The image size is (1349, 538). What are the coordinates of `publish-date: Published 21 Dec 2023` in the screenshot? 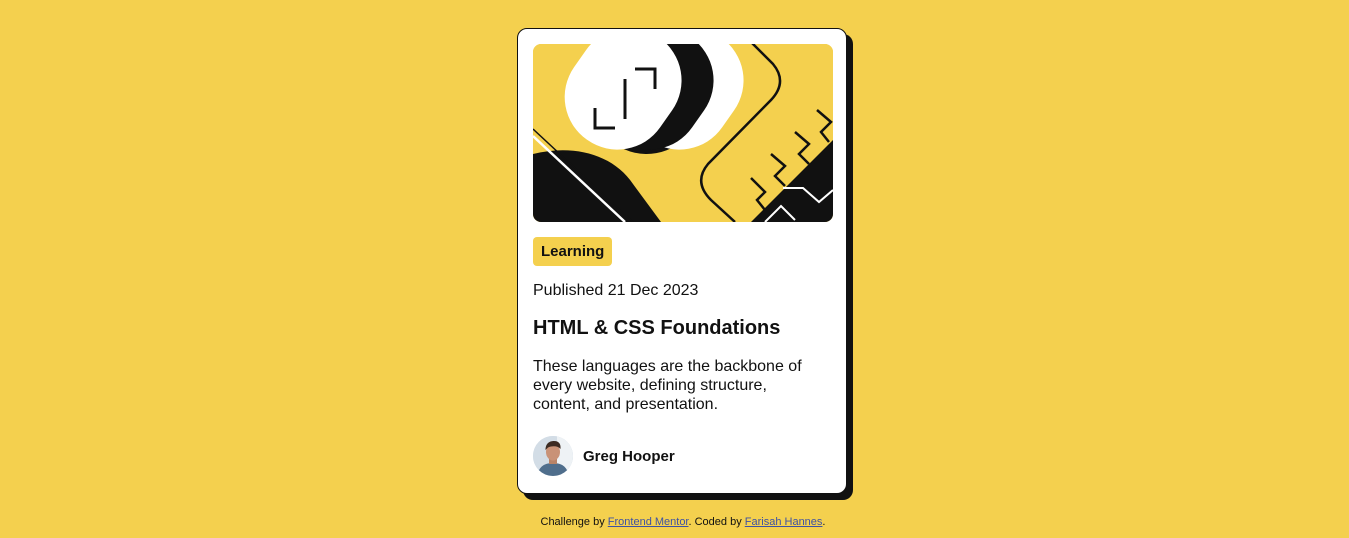 It's located at (616, 290).